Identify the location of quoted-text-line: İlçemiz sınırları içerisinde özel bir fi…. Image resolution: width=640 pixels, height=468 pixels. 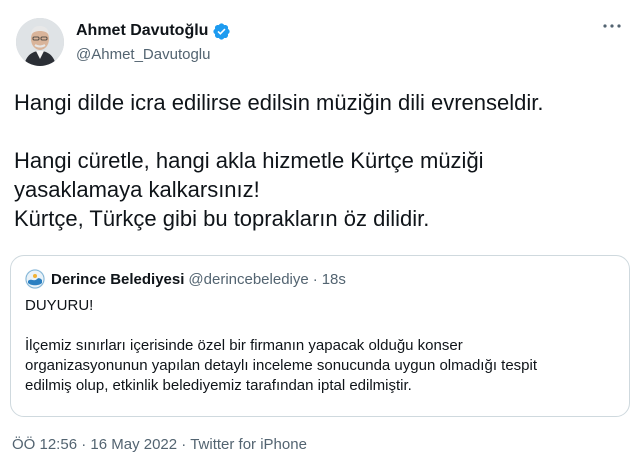
(244, 345).